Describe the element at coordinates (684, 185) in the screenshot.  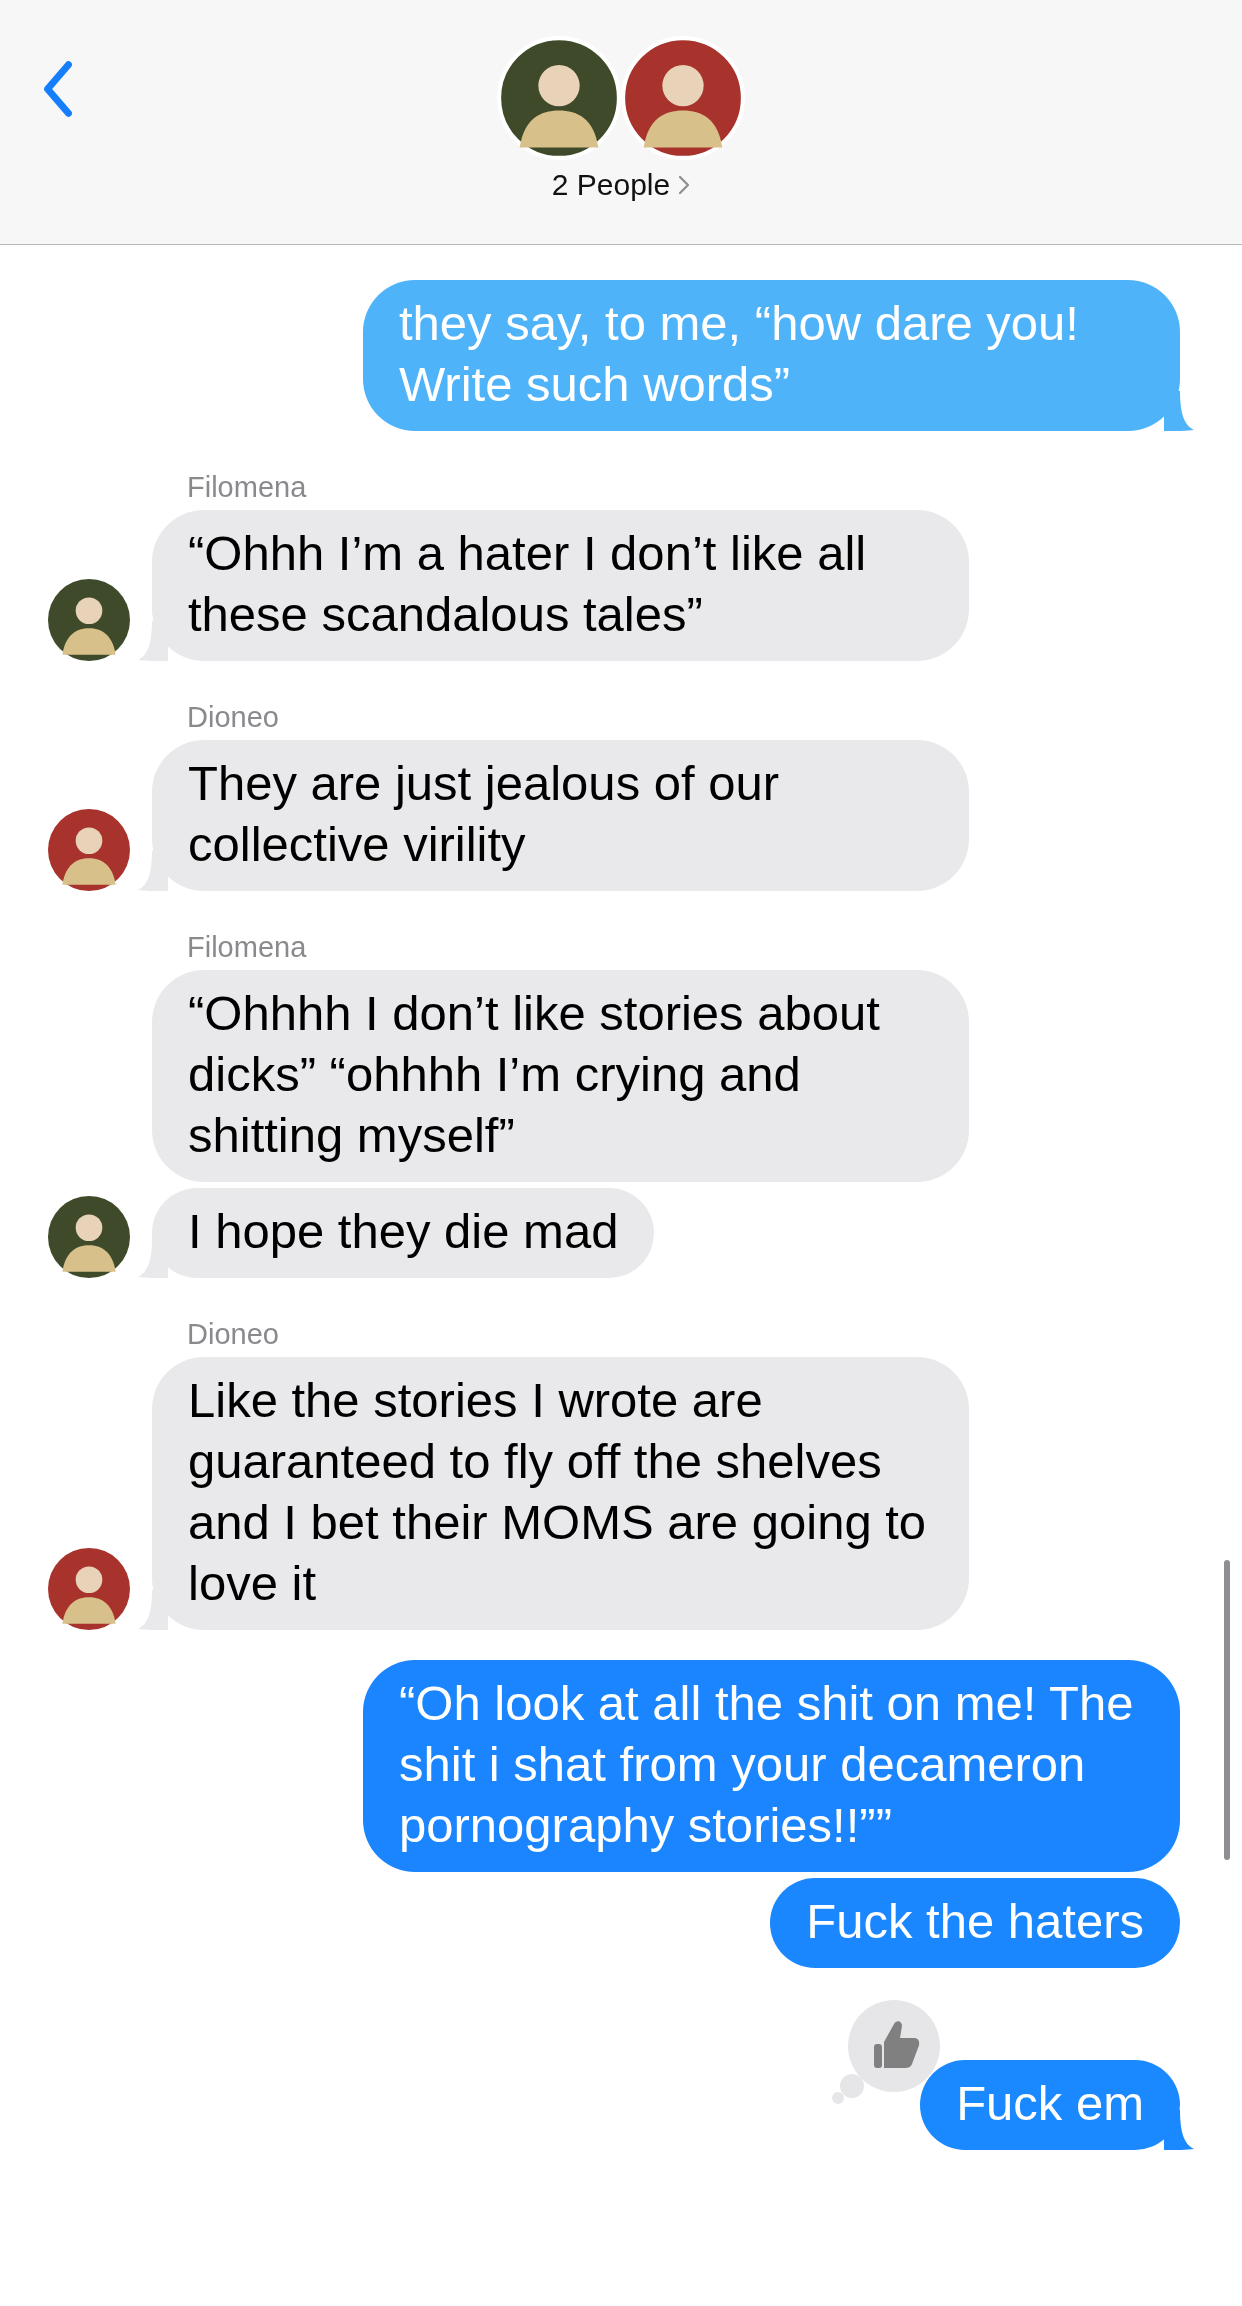
I see `chevron-icon` at that location.